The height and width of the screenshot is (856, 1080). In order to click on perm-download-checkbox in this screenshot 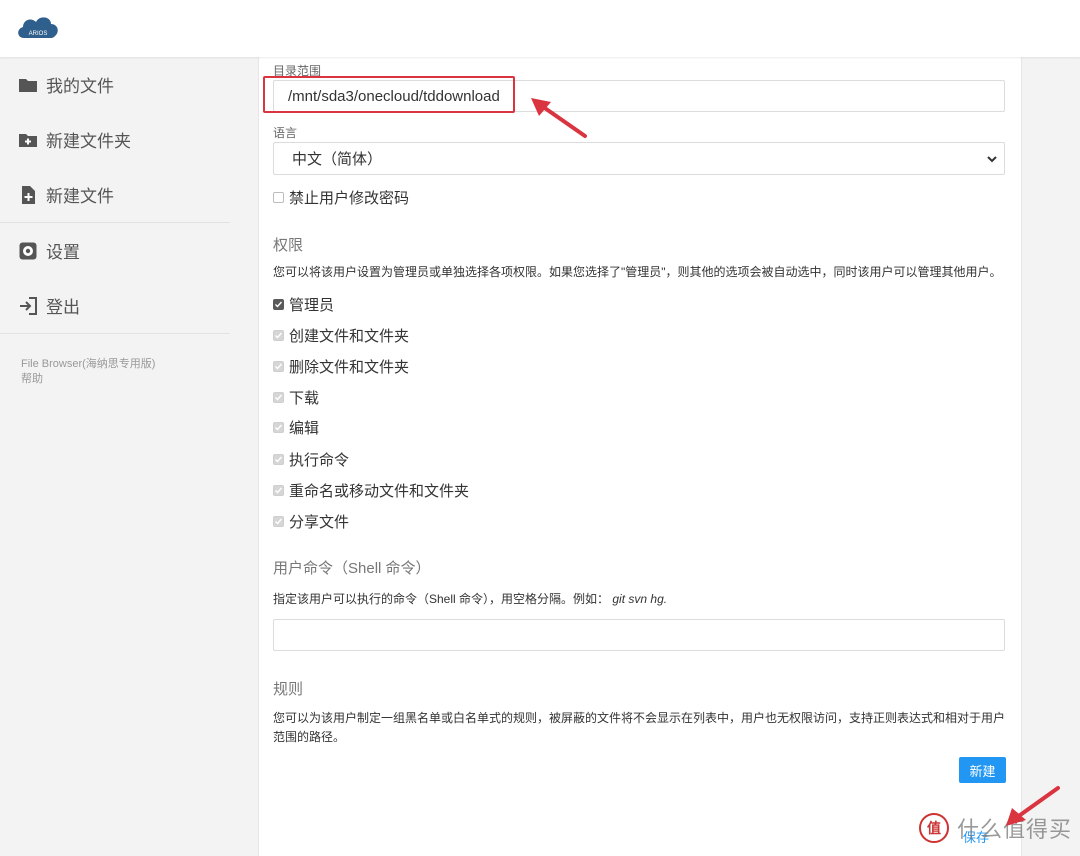, I will do `click(278, 397)`.